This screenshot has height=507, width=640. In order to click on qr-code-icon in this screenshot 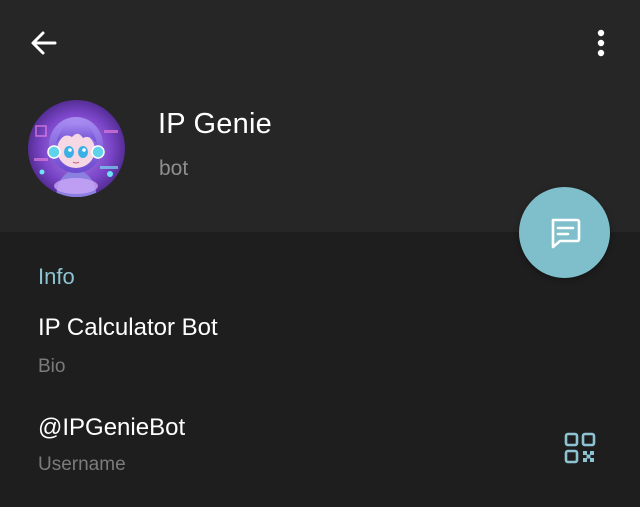, I will do `click(580, 448)`.